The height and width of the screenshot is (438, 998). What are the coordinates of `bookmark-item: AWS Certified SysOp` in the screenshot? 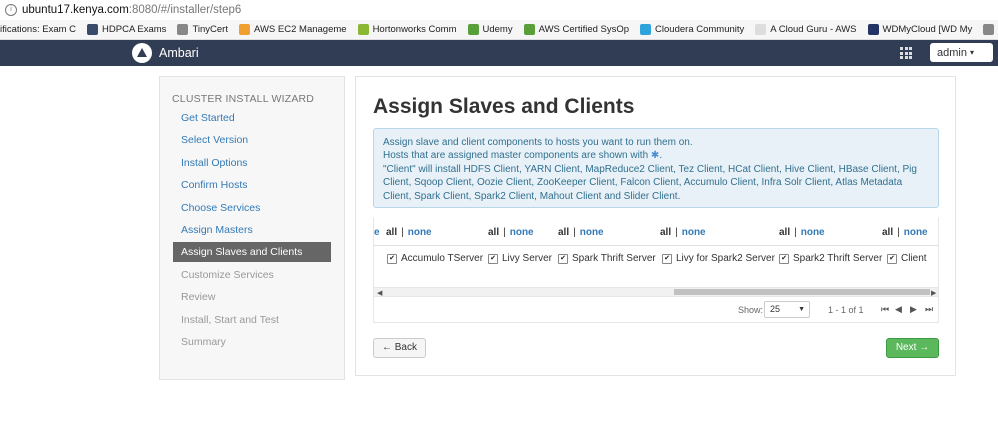 It's located at (576, 29).